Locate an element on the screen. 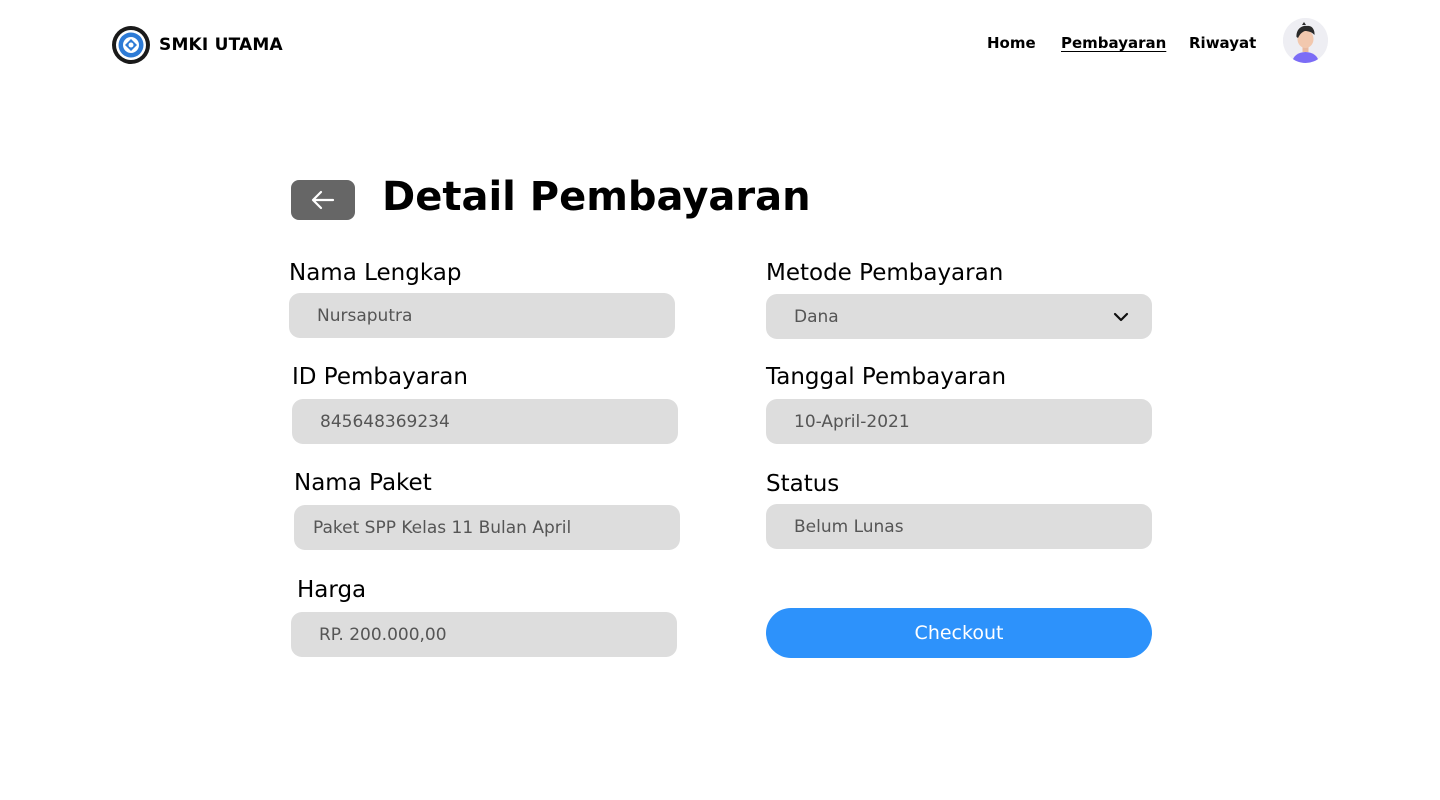 The height and width of the screenshot is (800, 1440). harga-label: Harga is located at coordinates (332, 590).